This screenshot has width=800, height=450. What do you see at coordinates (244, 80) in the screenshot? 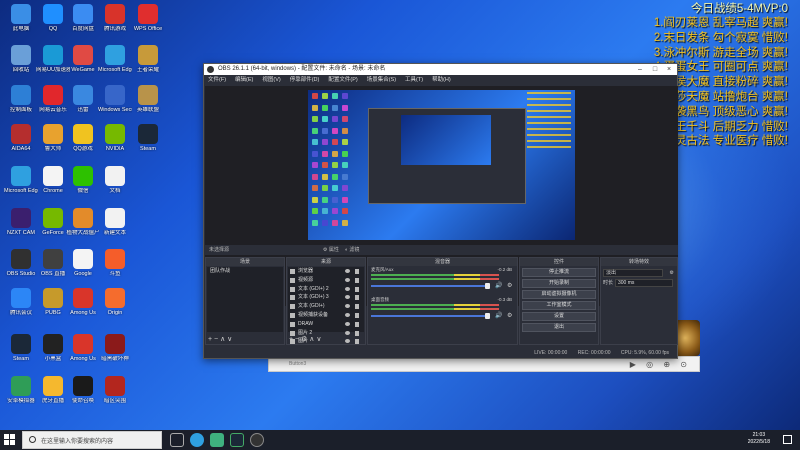
I see `menu-item: 编辑(E)` at bounding box center [244, 80].